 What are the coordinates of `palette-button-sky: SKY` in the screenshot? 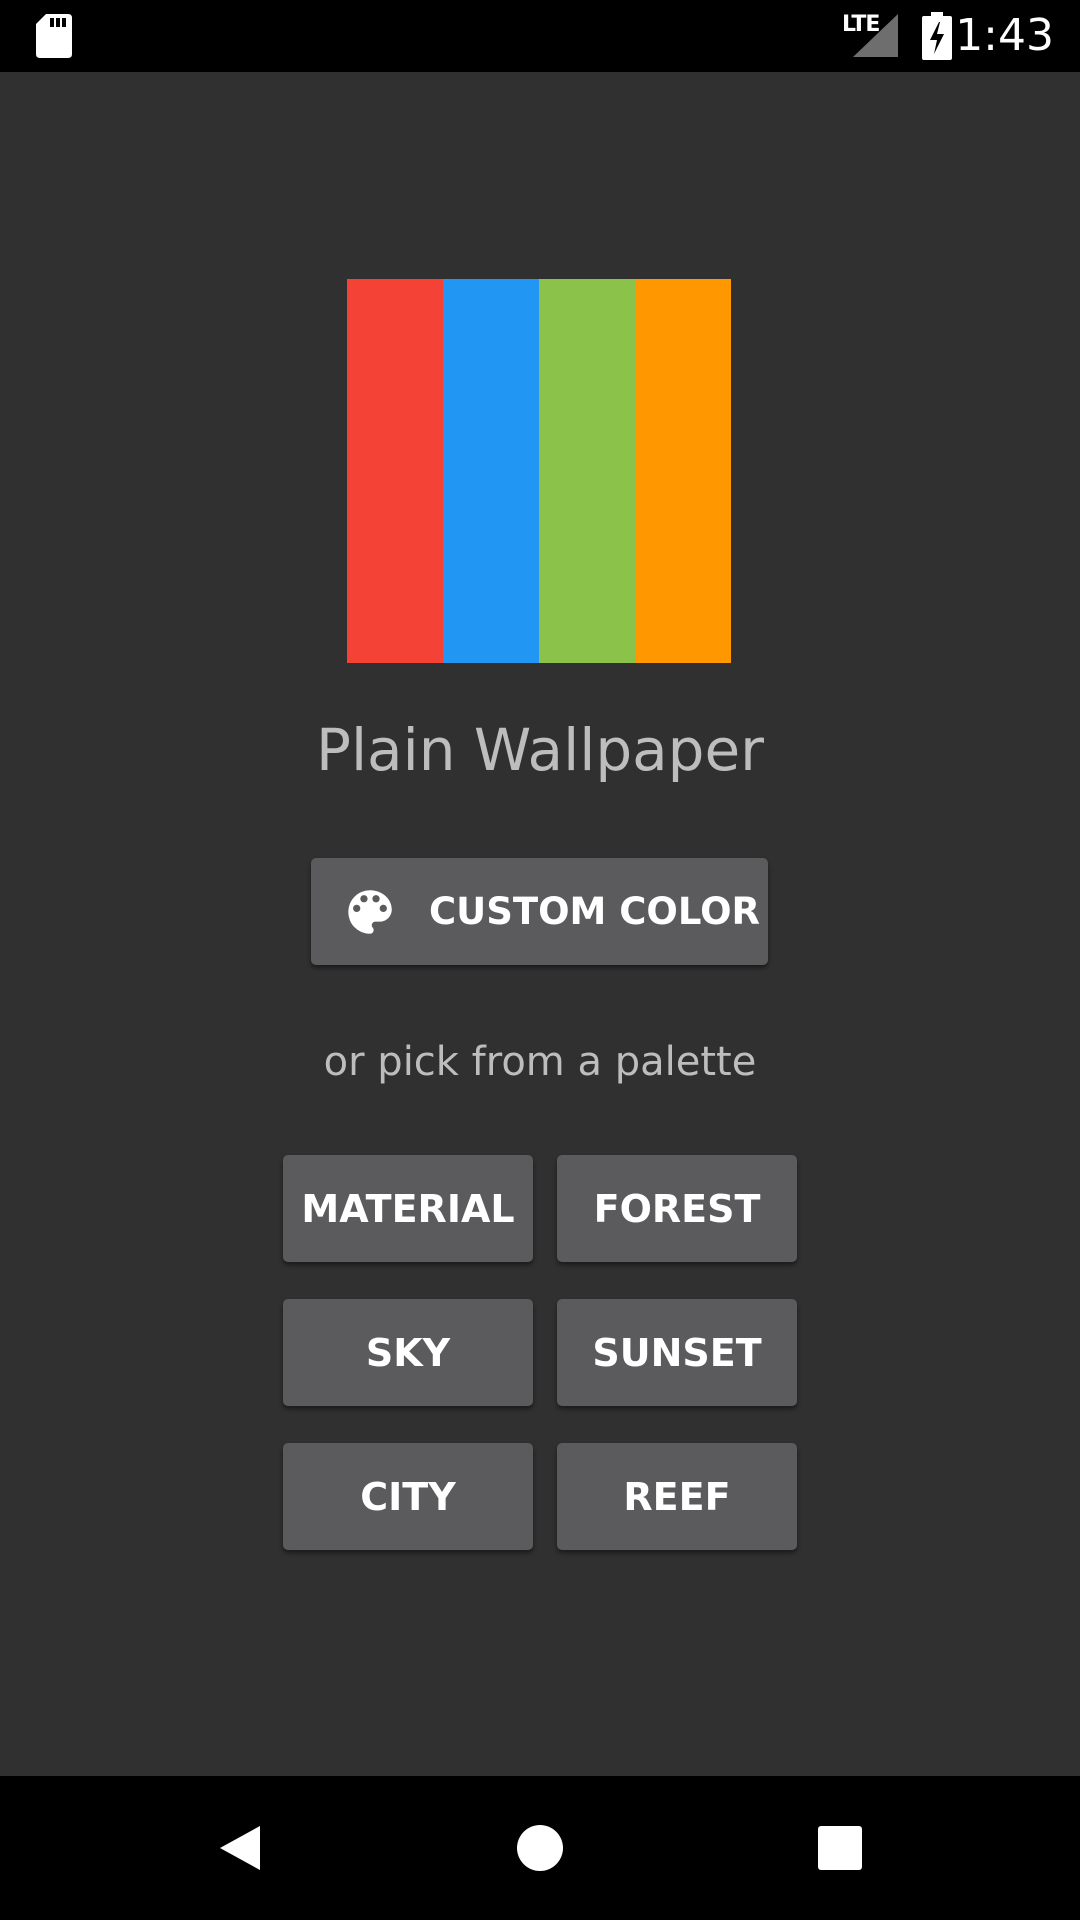 It's located at (408, 1352).